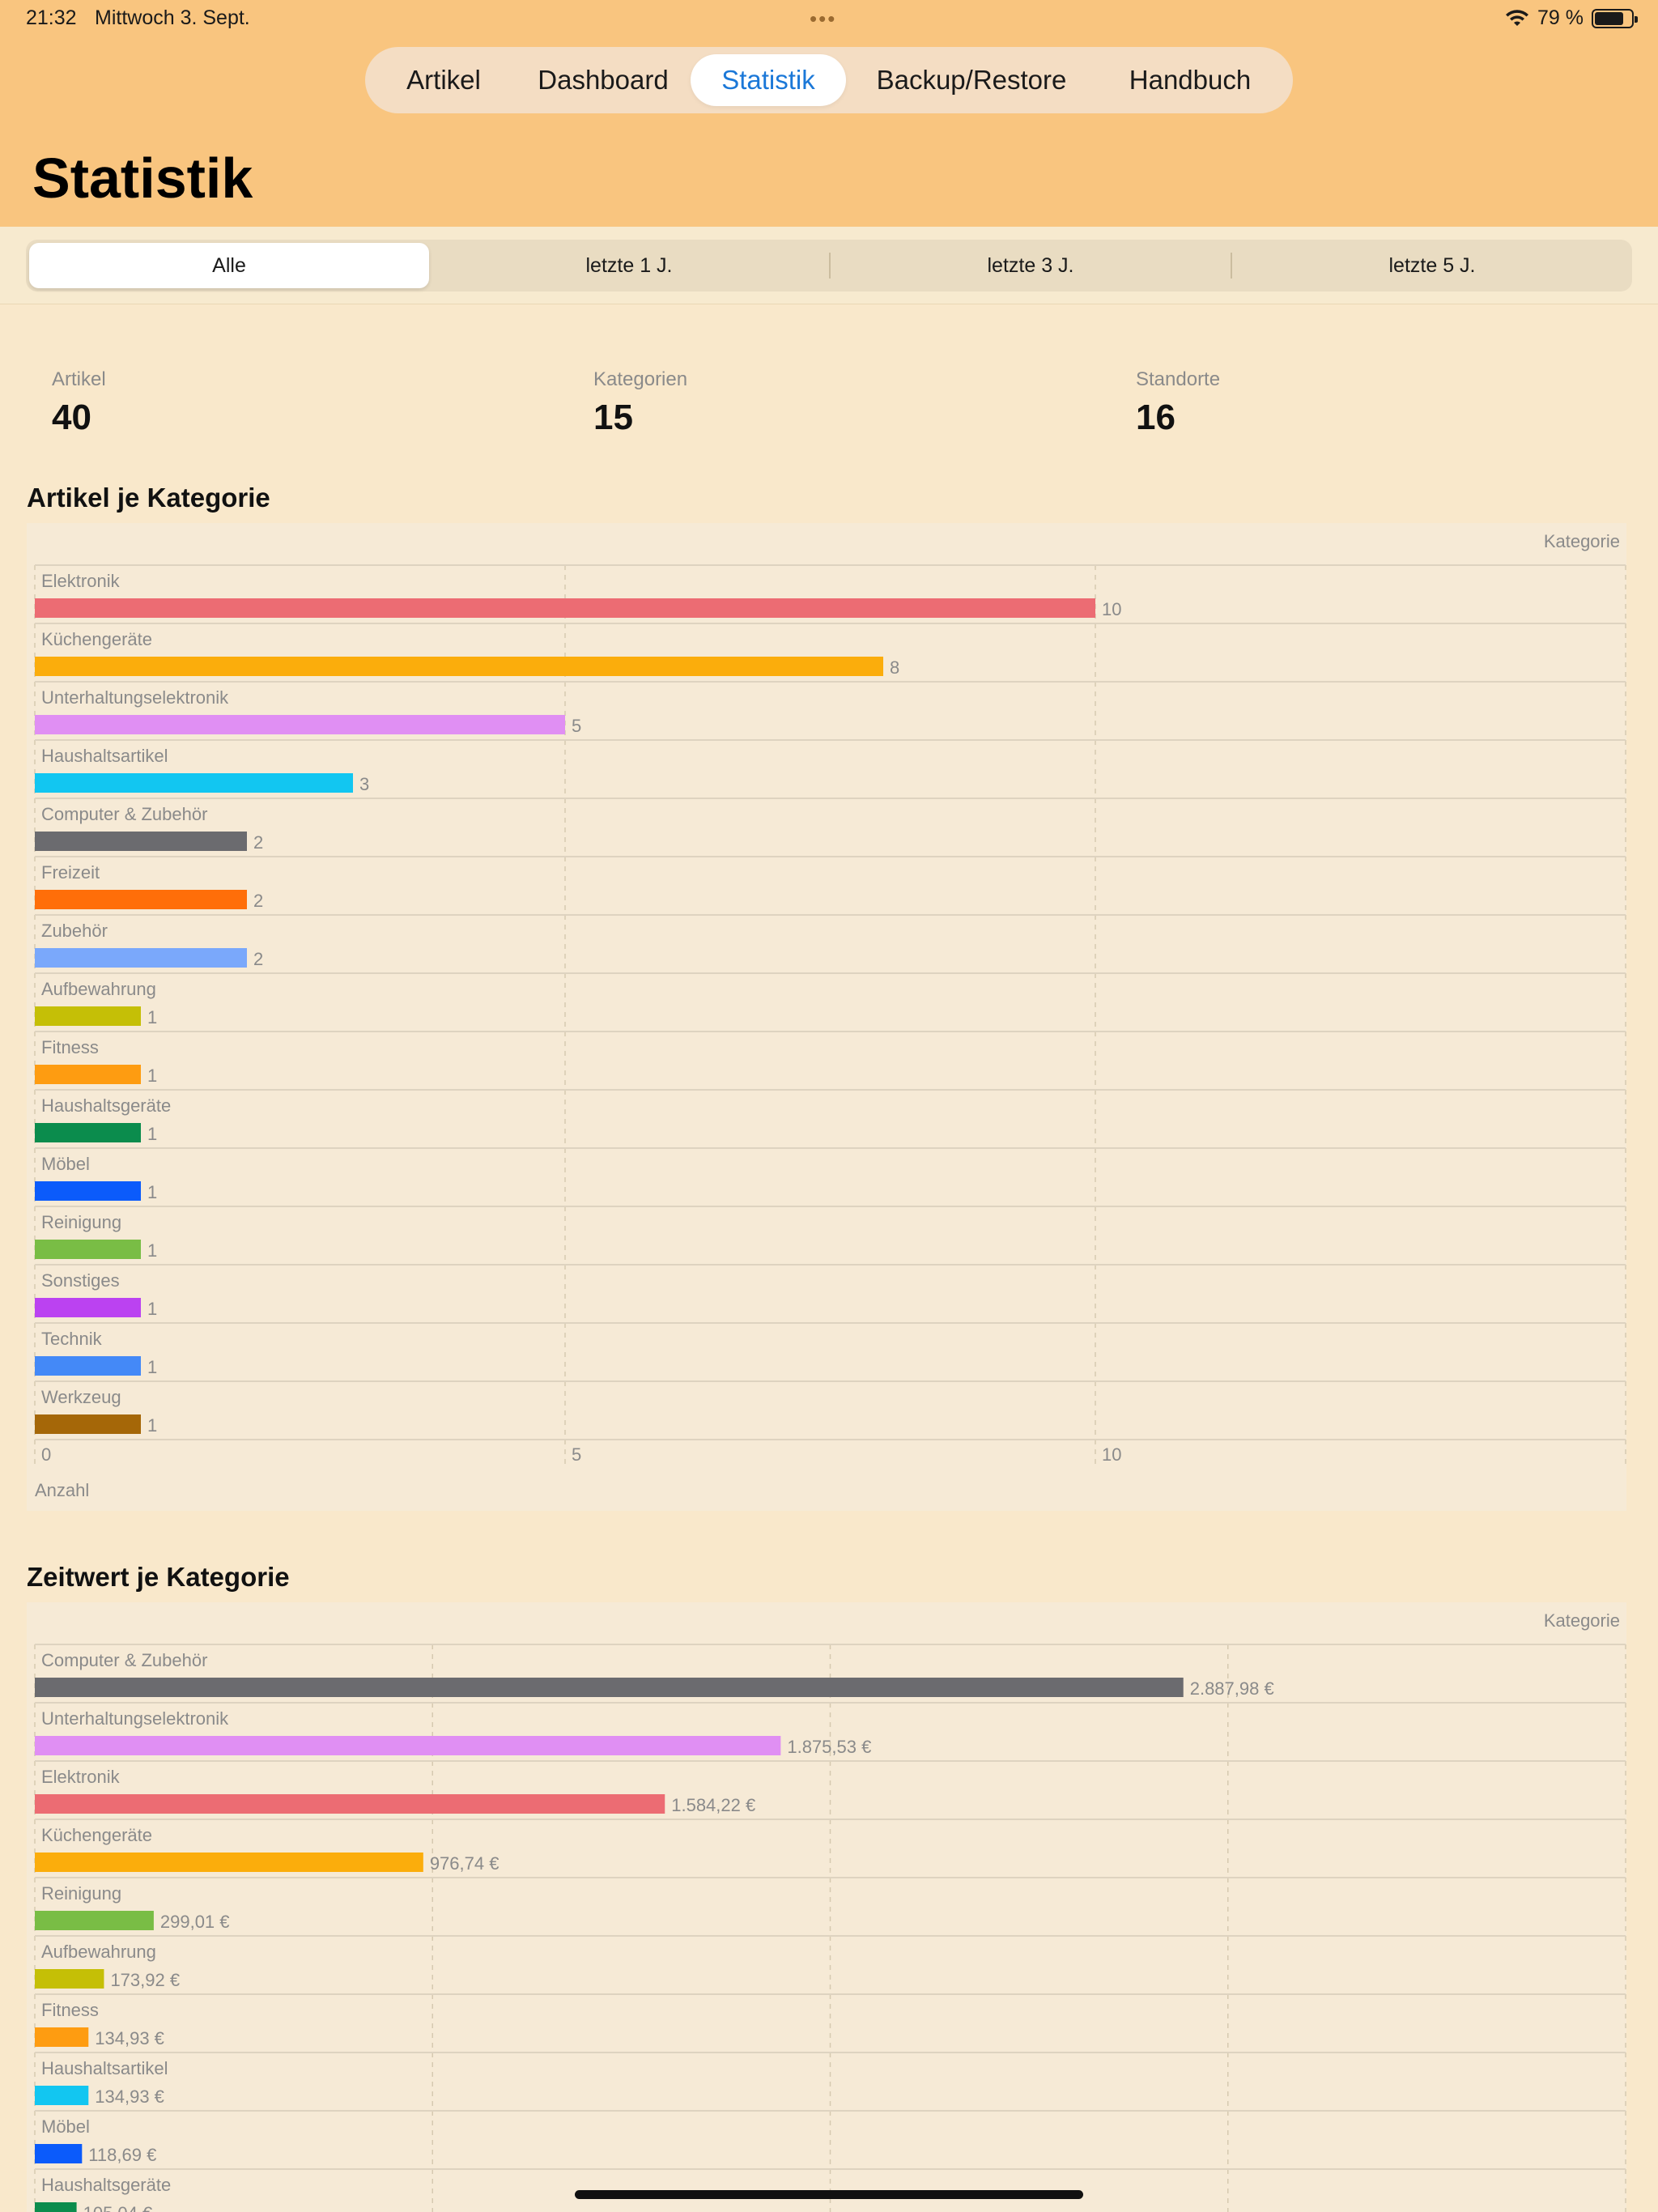 Image resolution: width=1658 pixels, height=2212 pixels. I want to click on kpi-label: Kategorien, so click(640, 379).